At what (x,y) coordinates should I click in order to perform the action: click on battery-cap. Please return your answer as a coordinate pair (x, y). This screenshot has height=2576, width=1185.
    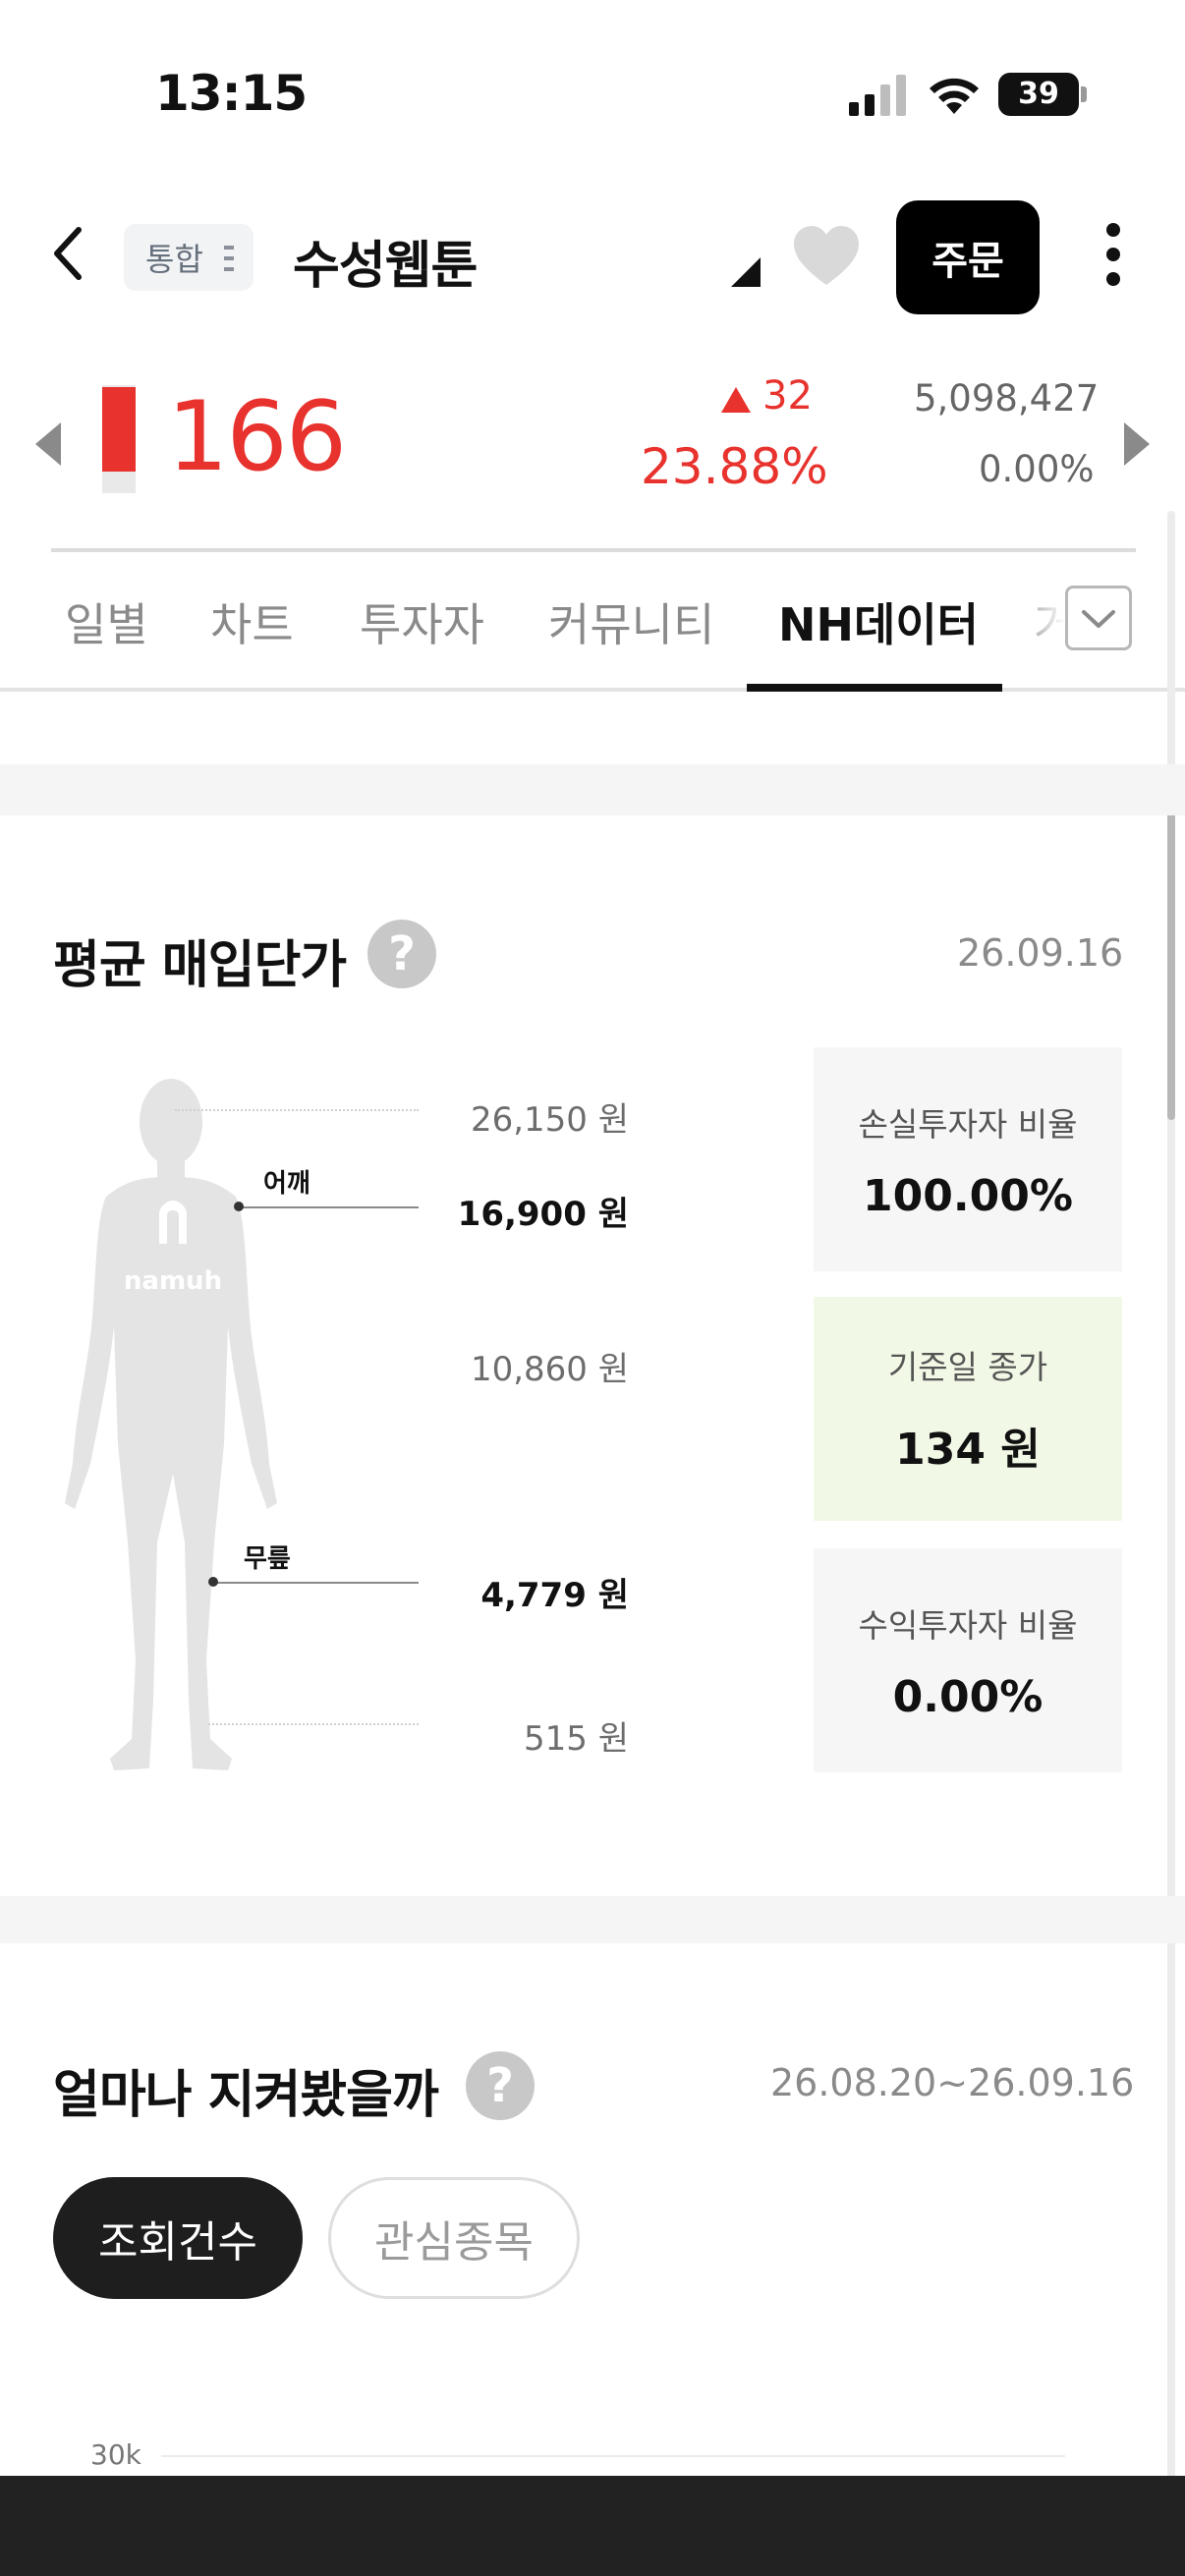
    Looking at the image, I should click on (1084, 94).